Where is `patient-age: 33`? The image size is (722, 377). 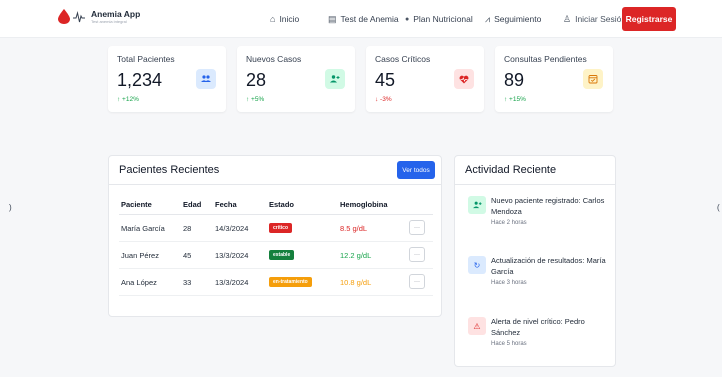
patient-age: 33 is located at coordinates (187, 282).